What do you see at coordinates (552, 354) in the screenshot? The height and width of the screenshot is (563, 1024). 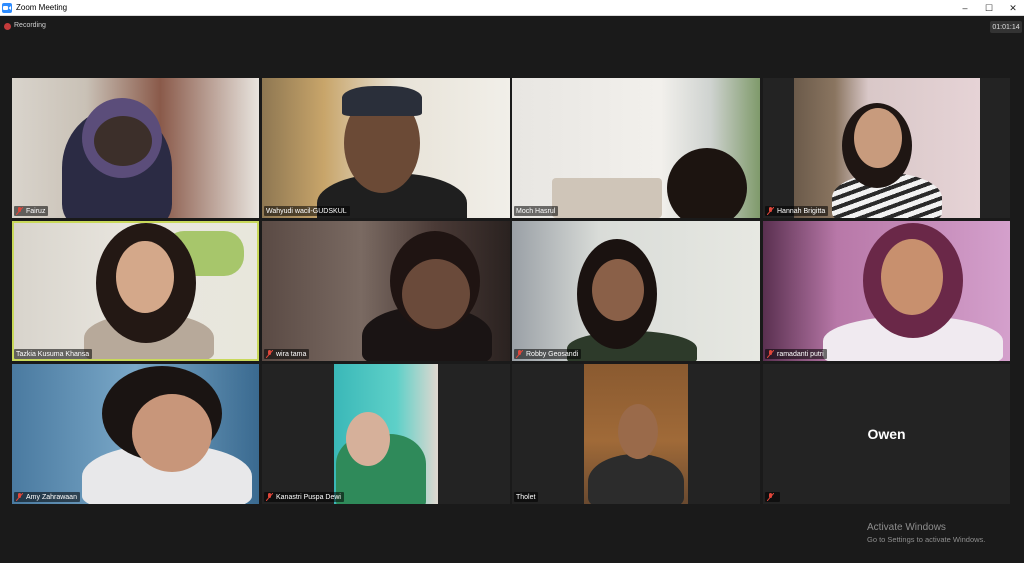 I see `participant-name: Robby Geosandi` at bounding box center [552, 354].